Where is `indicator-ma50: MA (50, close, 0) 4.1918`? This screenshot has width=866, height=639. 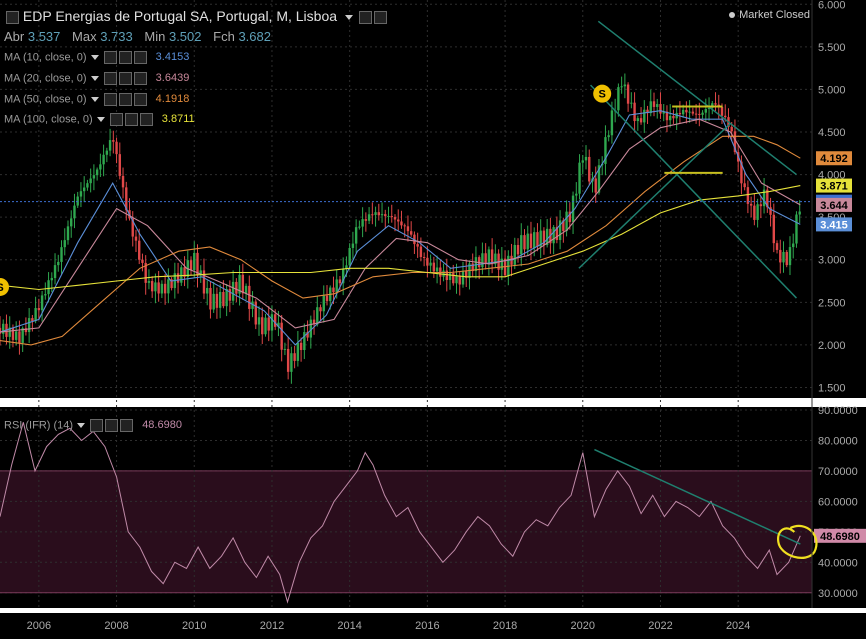 indicator-ma50: MA (50, close, 0) 4.1918 is located at coordinates (96, 99).